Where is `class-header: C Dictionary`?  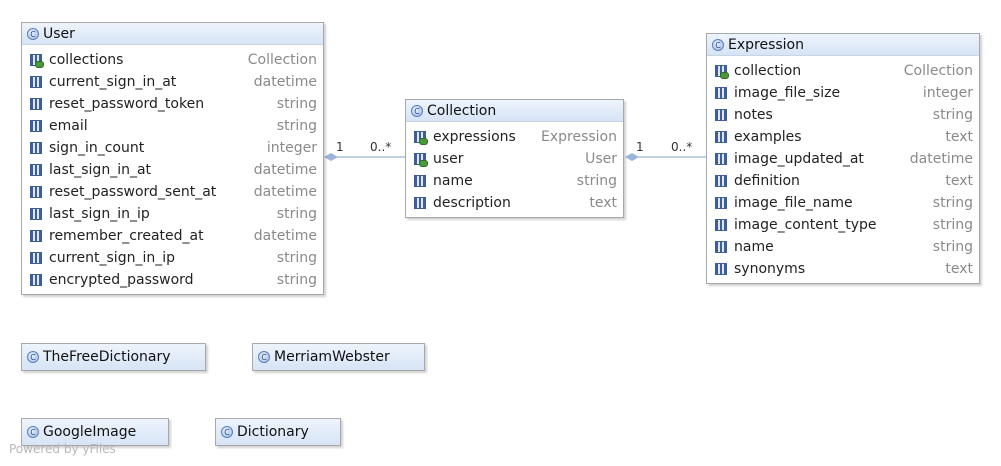
class-header: C Dictionary is located at coordinates (278, 432).